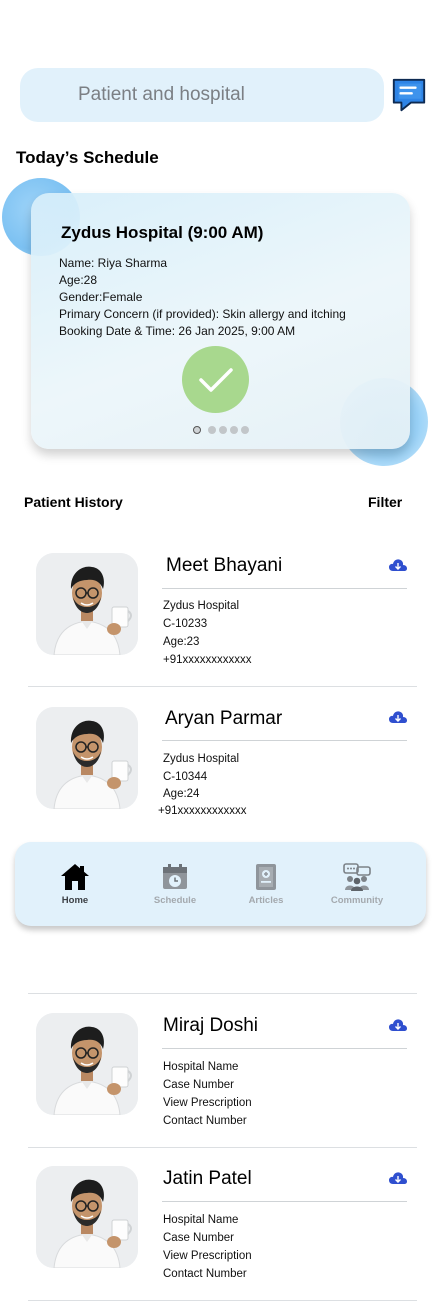 This screenshot has height=1313, width=440. What do you see at coordinates (224, 718) in the screenshot?
I see `patient-name: Aryan Parmar` at bounding box center [224, 718].